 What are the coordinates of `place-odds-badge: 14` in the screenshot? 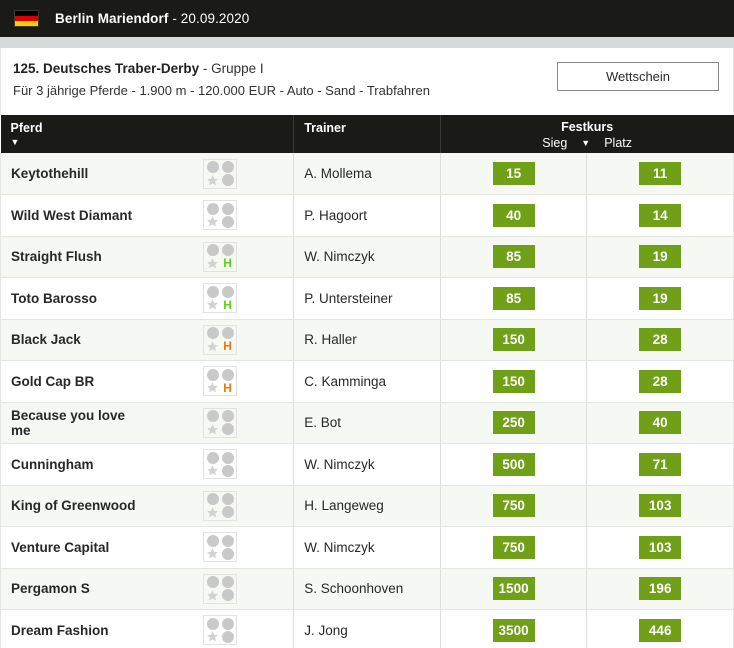 It's located at (660, 215).